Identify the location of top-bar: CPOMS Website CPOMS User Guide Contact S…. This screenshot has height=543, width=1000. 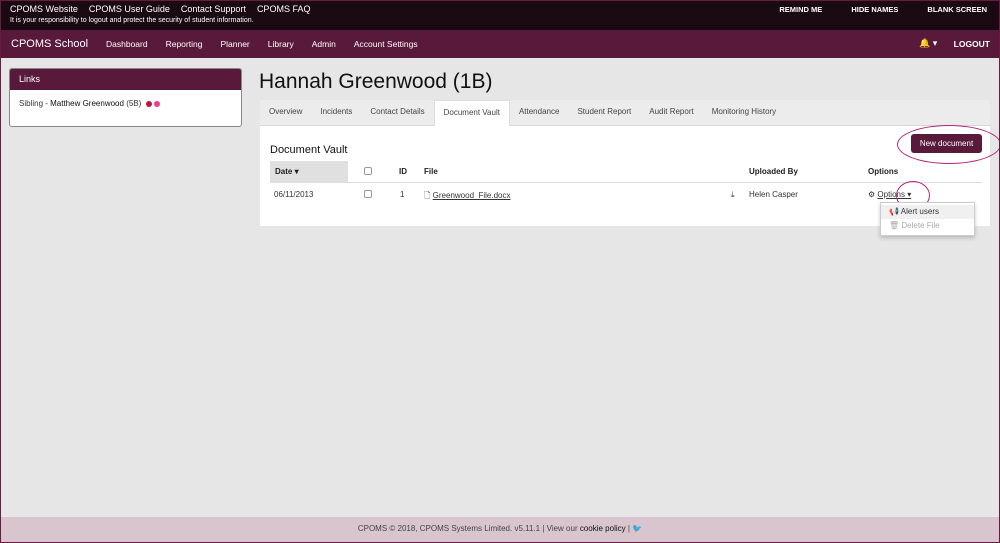
(500, 15).